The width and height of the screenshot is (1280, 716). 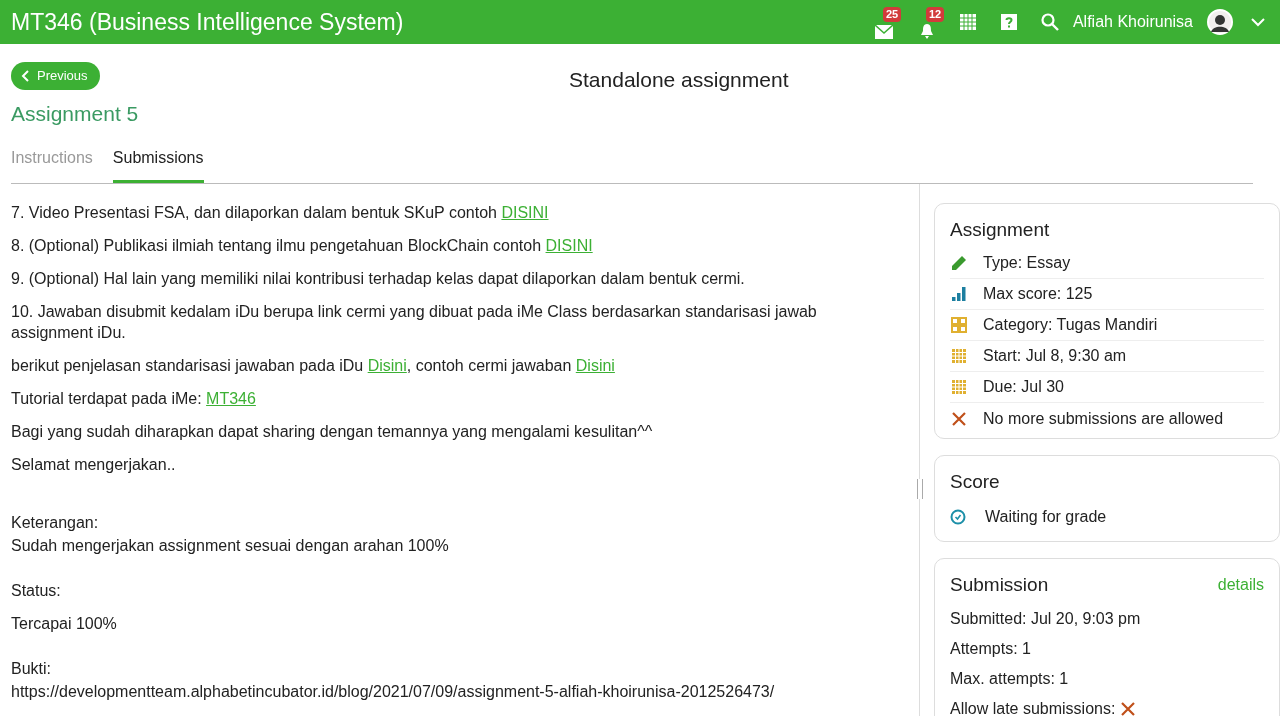 I want to click on submission-info: Attempts: 1, so click(x=991, y=649).